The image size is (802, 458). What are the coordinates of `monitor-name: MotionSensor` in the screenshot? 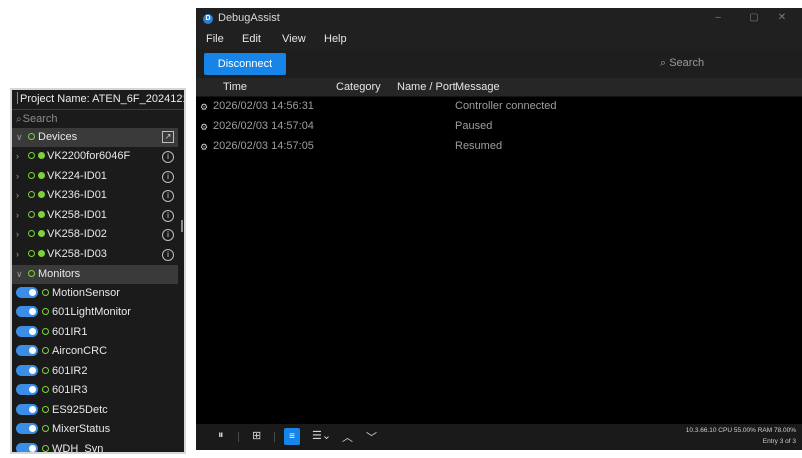 It's located at (86, 292).